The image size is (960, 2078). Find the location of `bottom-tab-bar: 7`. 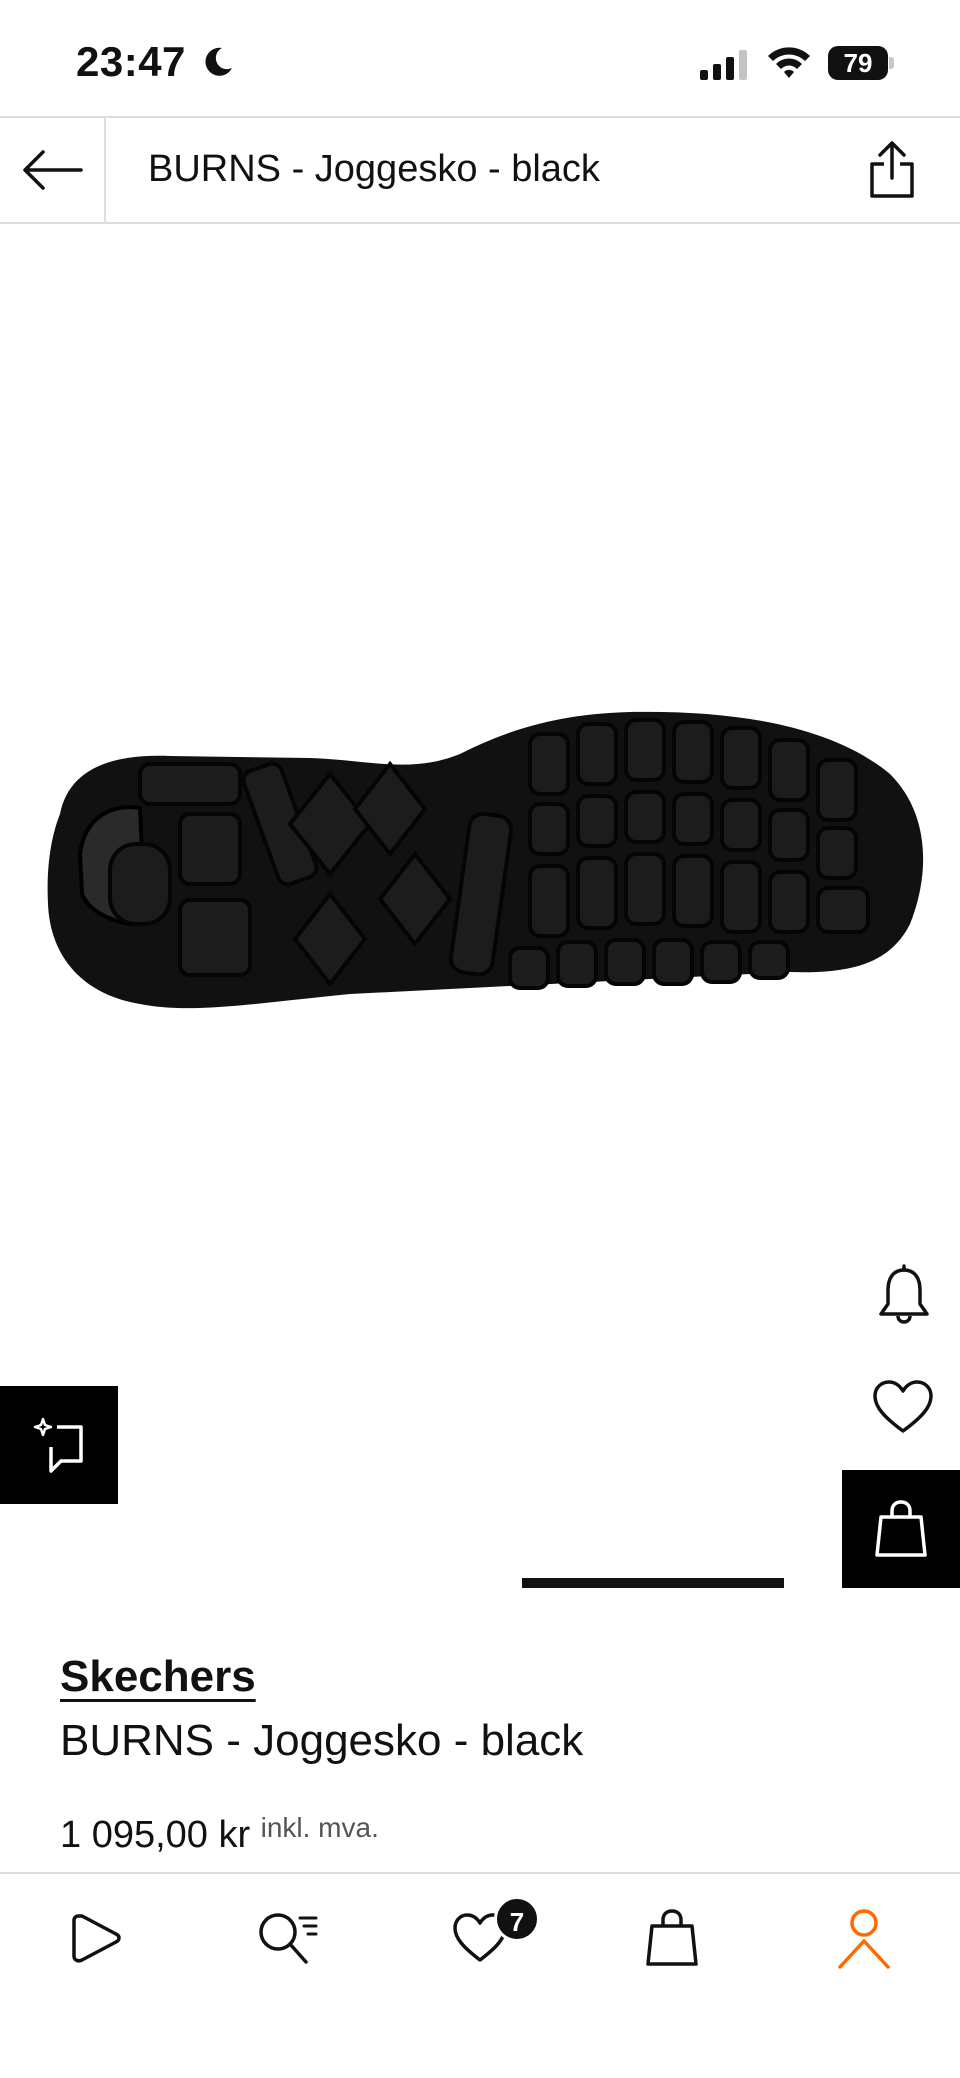

bottom-tab-bar: 7 is located at coordinates (480, 1975).